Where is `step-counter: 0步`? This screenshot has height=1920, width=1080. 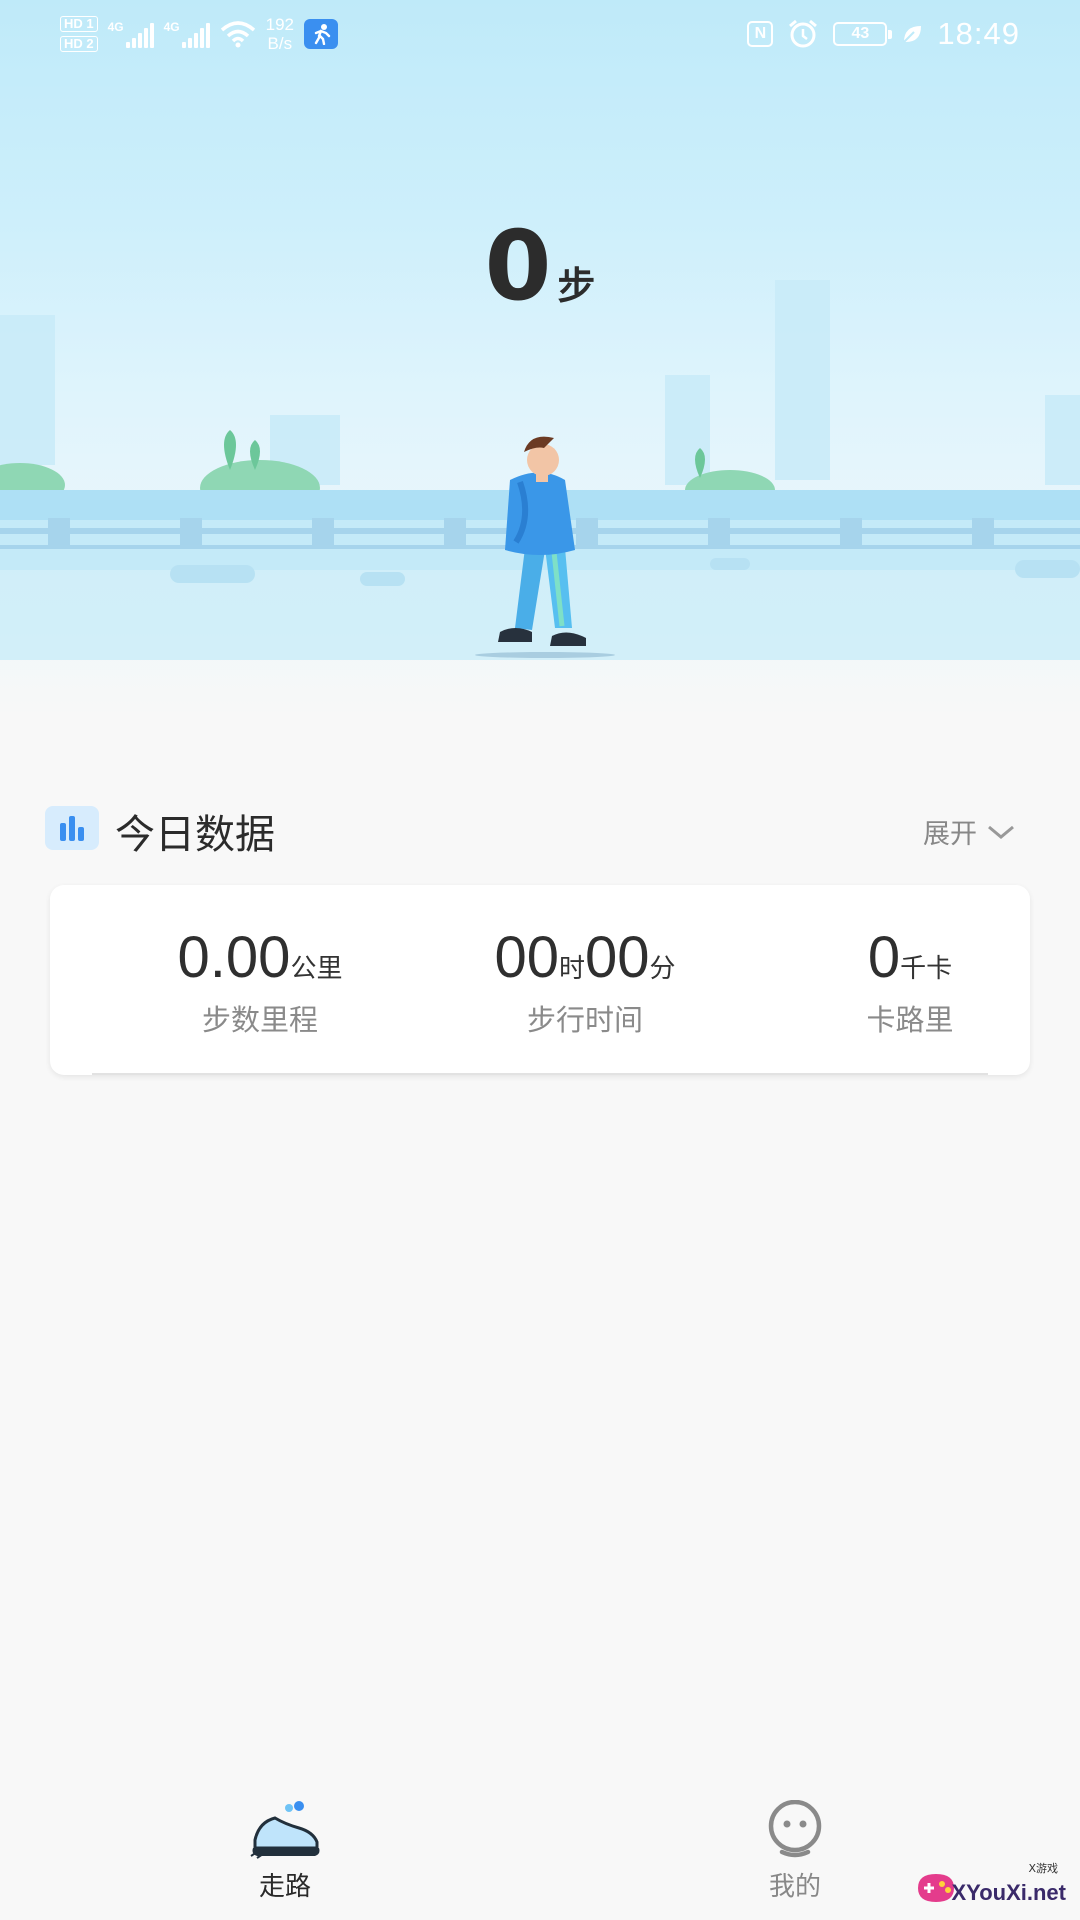
step-counter: 0步 is located at coordinates (540, 266).